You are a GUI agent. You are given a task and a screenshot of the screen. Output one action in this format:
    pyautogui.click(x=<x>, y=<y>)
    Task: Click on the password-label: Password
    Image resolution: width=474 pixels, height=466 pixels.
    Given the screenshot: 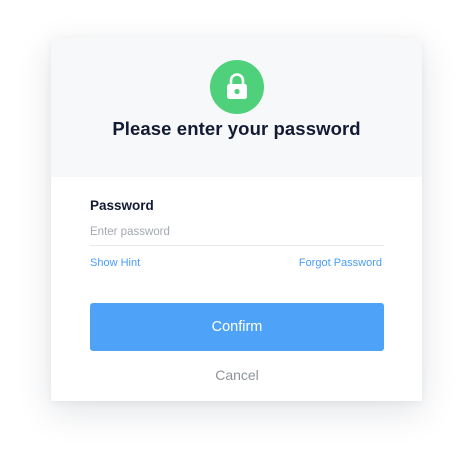 What is the action you would take?
    pyautogui.click(x=122, y=205)
    